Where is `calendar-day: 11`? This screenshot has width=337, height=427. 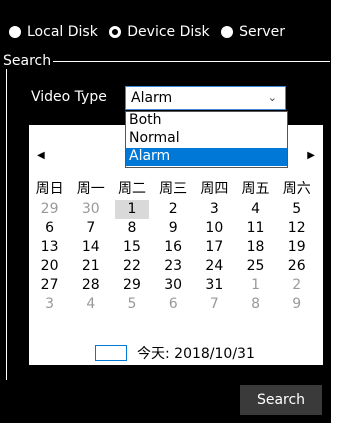 calendar-day: 11 is located at coordinates (255, 228).